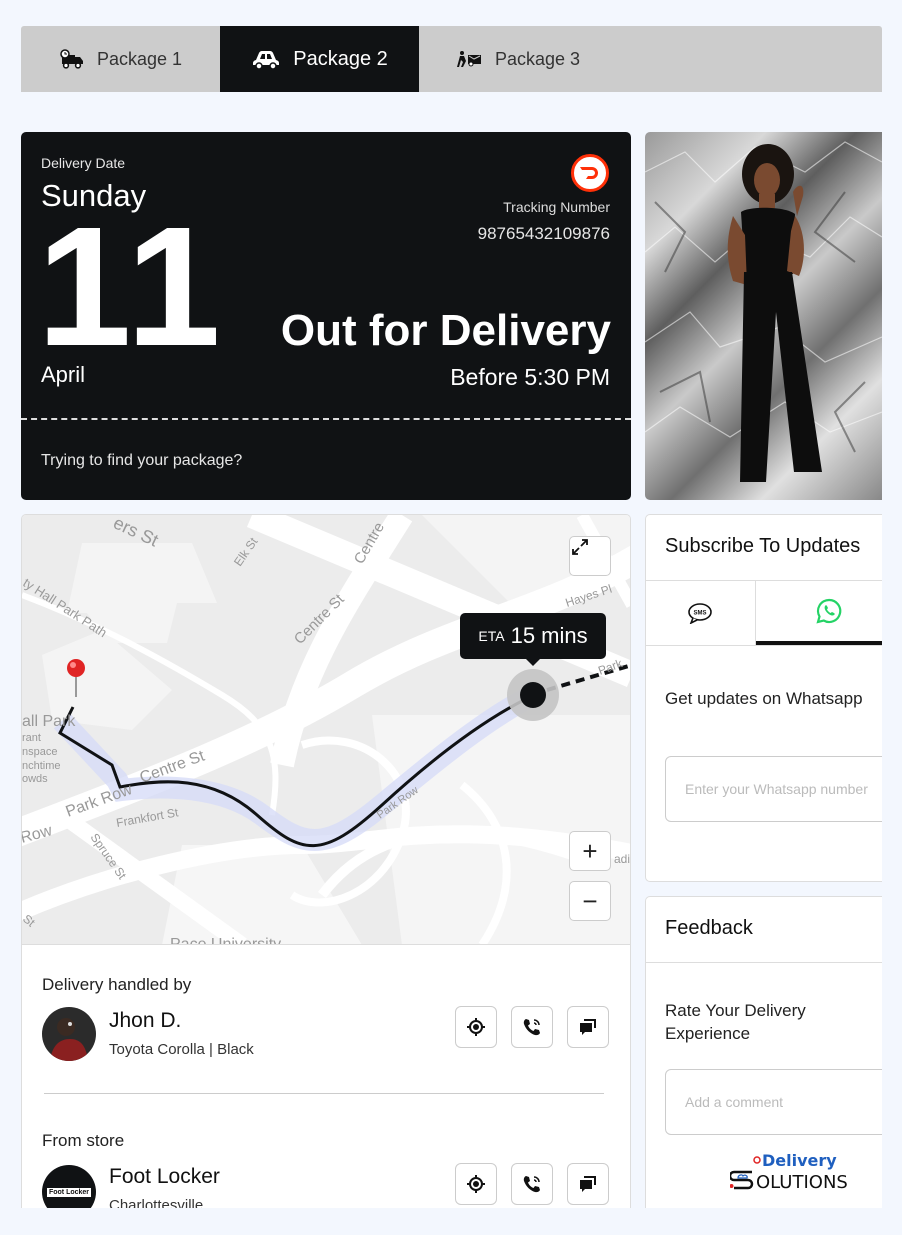 Image resolution: width=902 pixels, height=1235 pixels. I want to click on zoom-in-button: +, so click(590, 851).